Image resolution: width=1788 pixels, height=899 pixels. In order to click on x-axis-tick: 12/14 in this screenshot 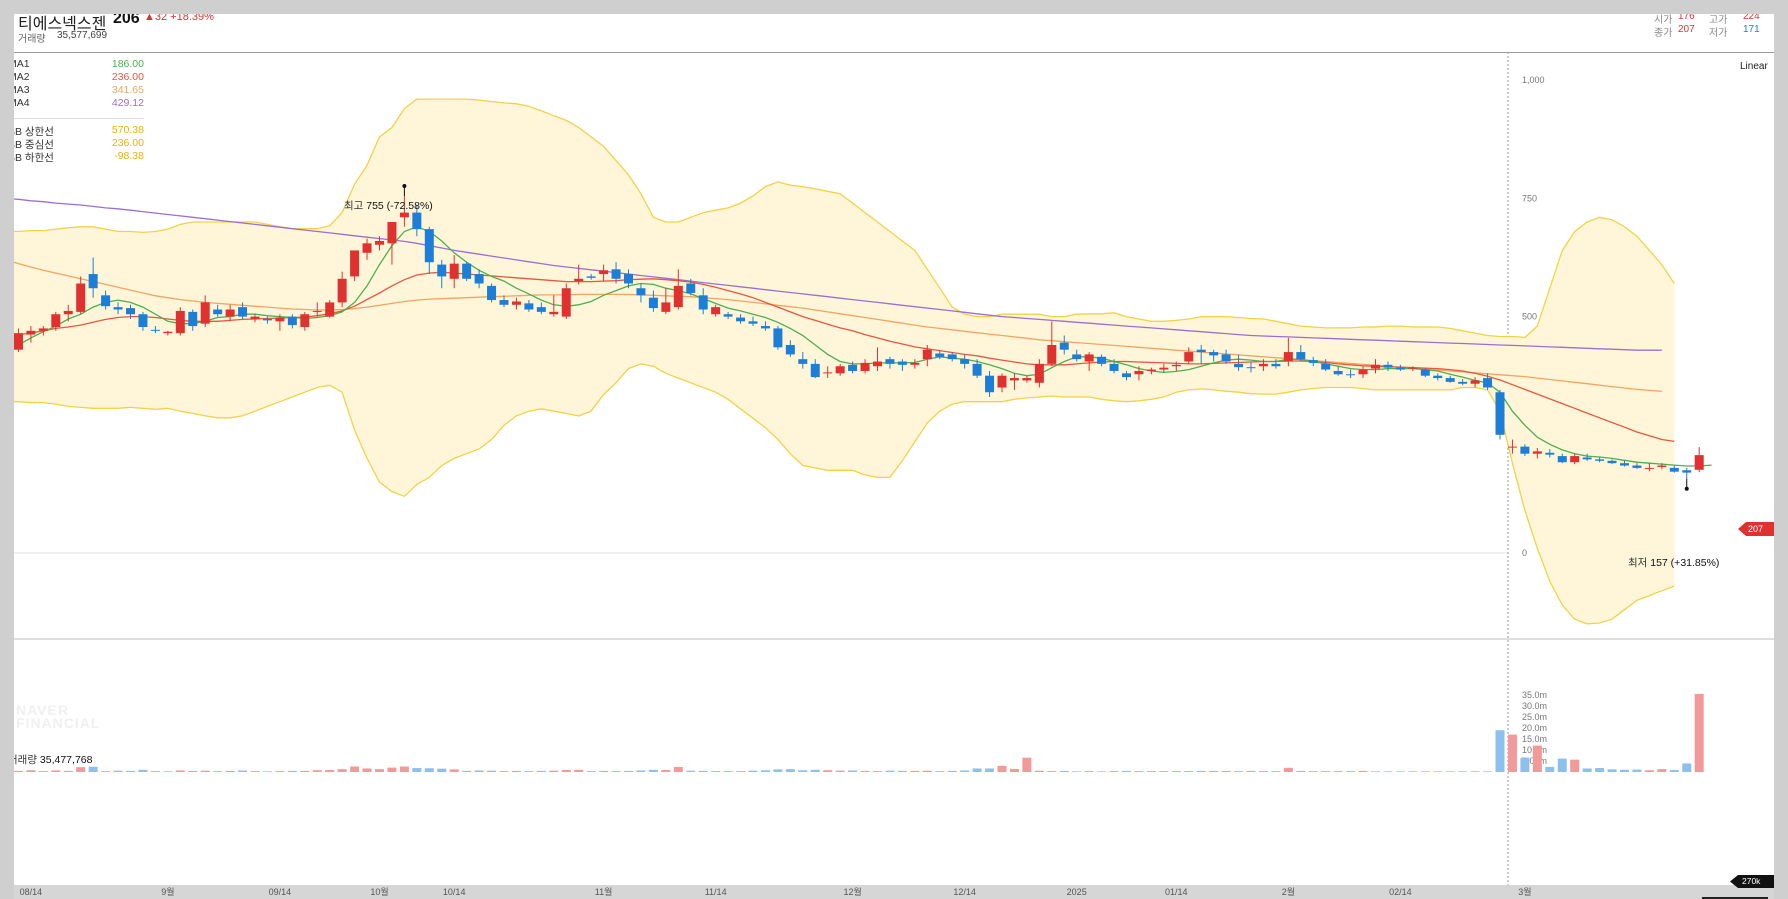, I will do `click(964, 892)`.